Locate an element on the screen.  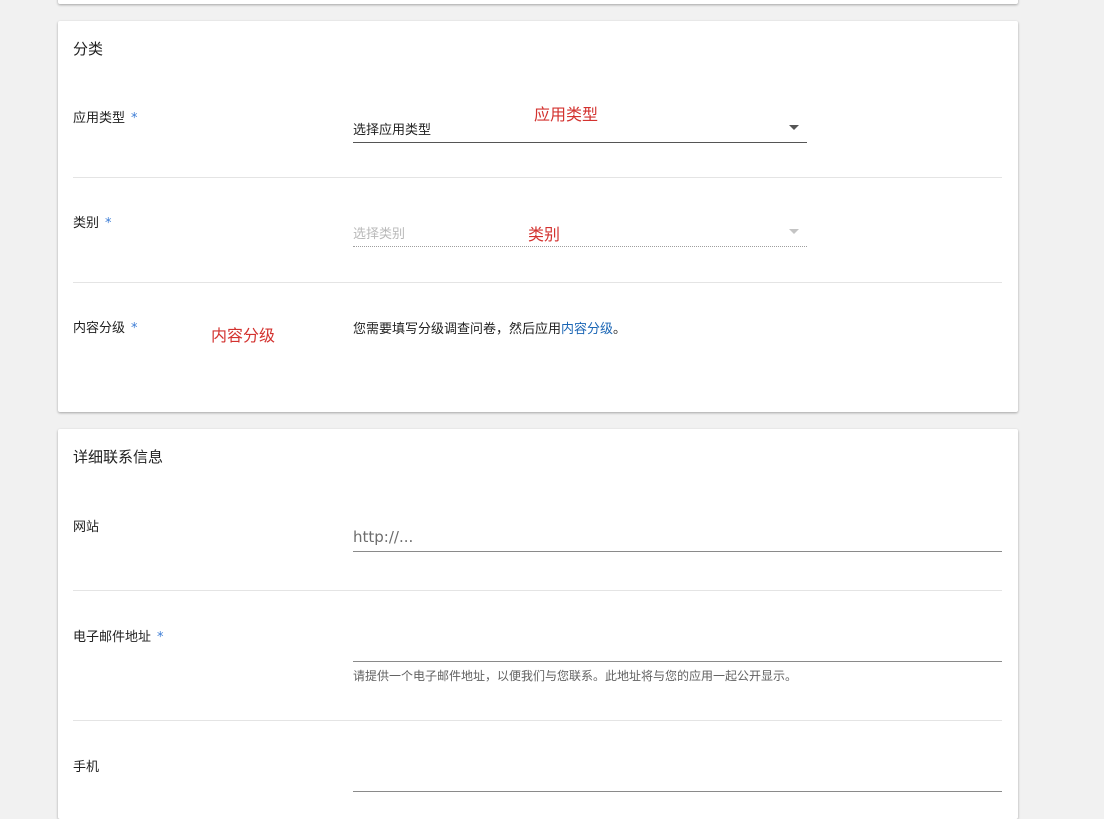
website-input is located at coordinates (677, 537).